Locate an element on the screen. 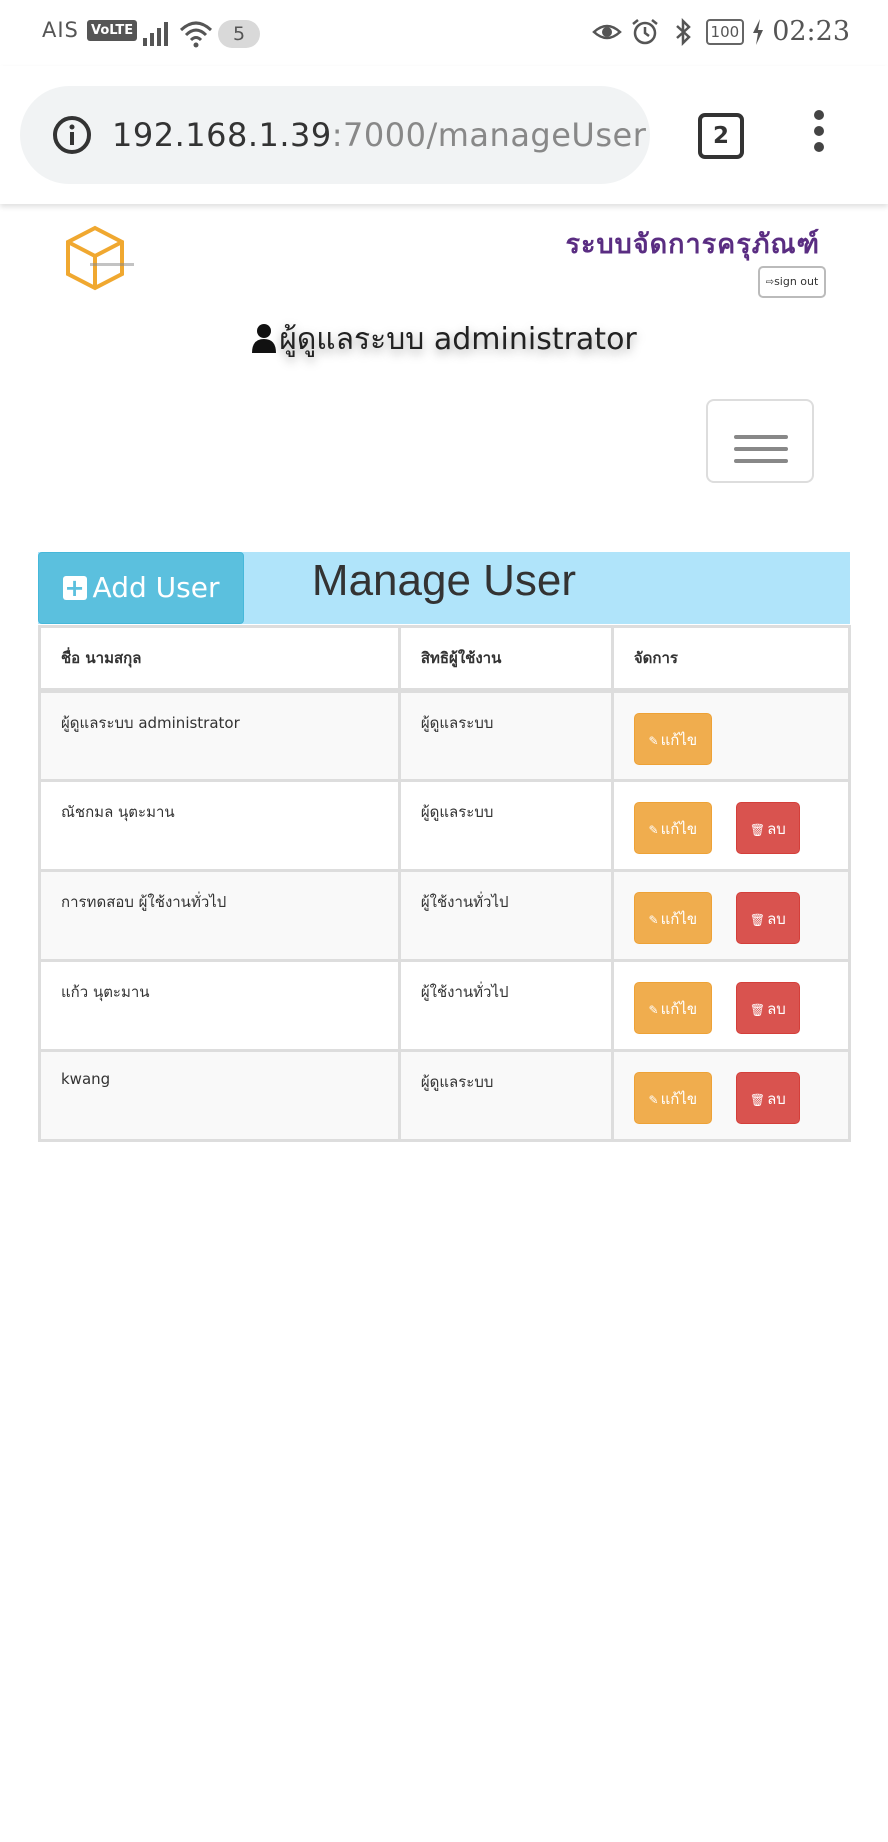 This screenshot has width=888, height=1842. url-port: :7000 is located at coordinates (379, 135).